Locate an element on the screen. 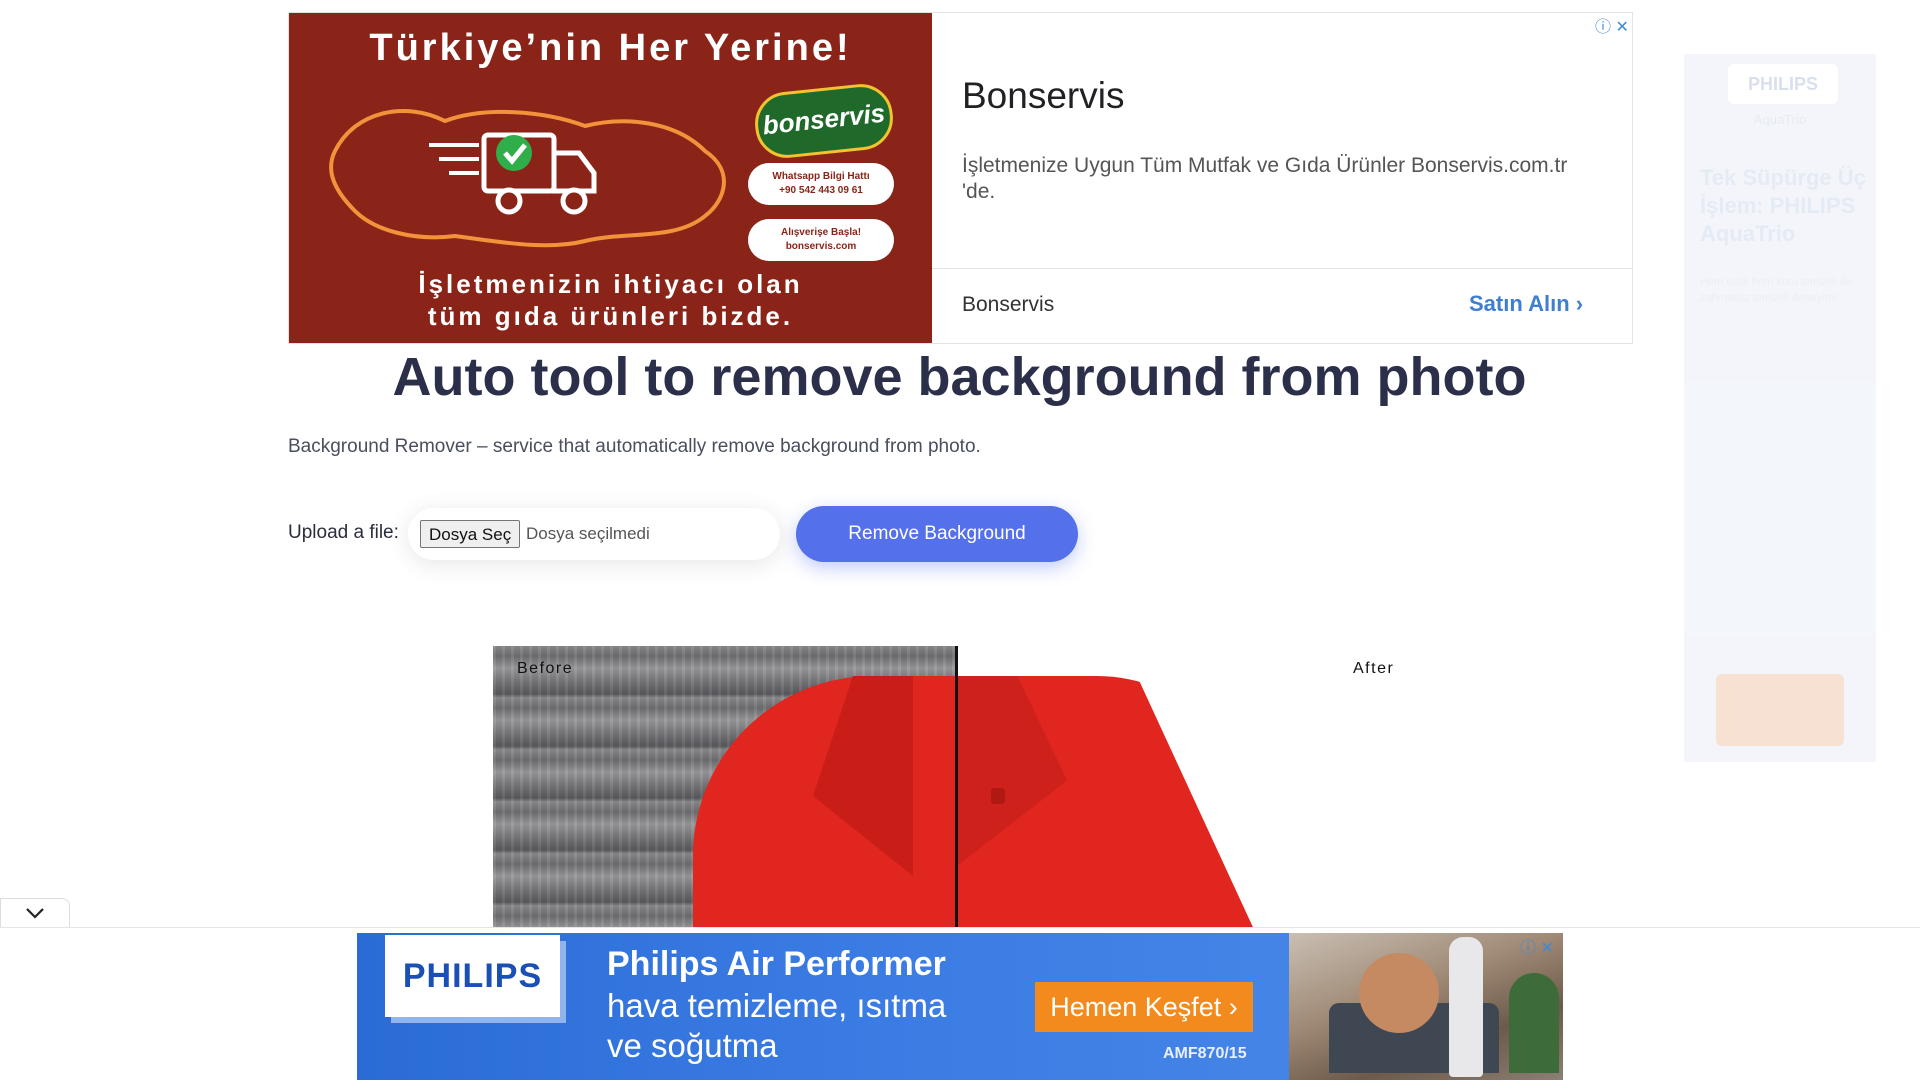  sticky-ad-collapse-toggle is located at coordinates (35, 913).